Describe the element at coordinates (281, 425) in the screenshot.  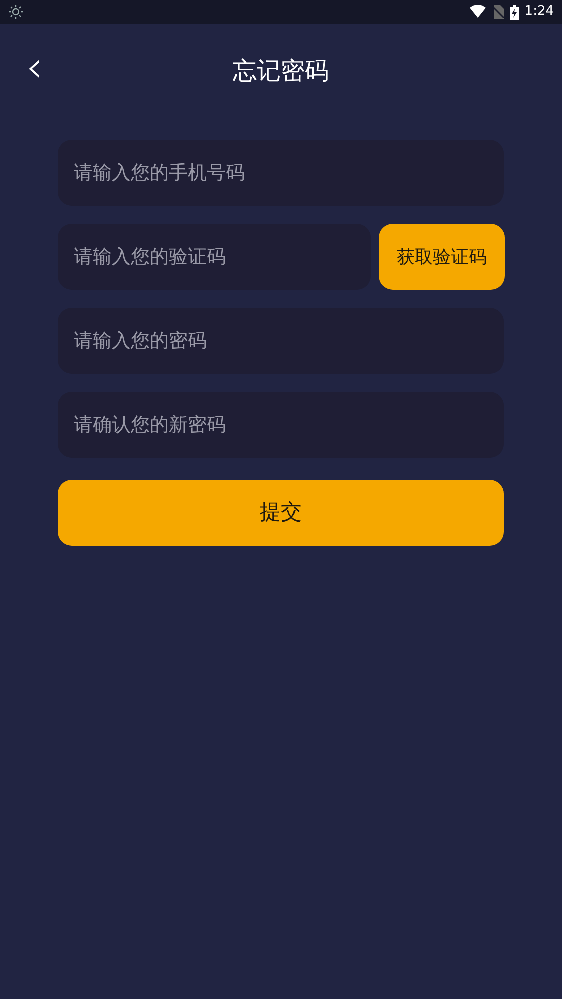
I see `input-field: 请确认您的新密码` at that location.